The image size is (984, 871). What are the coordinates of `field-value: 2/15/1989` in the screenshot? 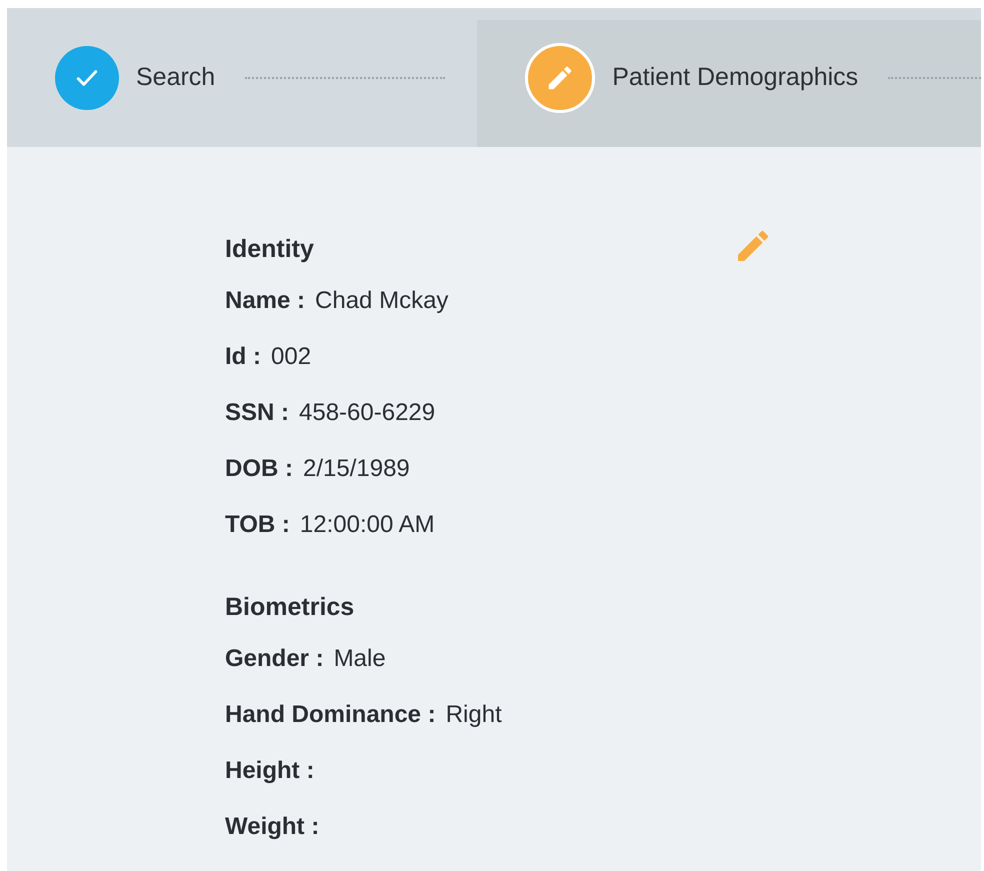 It's located at (356, 469).